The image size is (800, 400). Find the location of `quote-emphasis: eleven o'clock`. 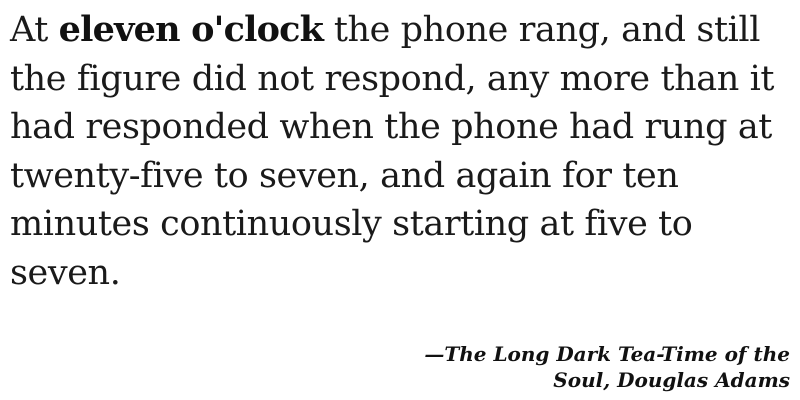

quote-emphasis: eleven o'clock is located at coordinates (191, 29).